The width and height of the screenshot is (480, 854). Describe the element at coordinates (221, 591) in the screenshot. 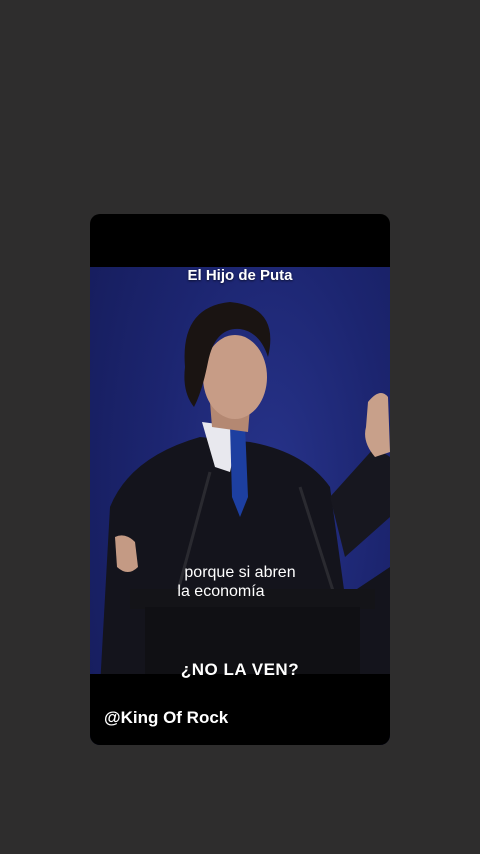

I see `subtitle-line-2: la economía` at that location.